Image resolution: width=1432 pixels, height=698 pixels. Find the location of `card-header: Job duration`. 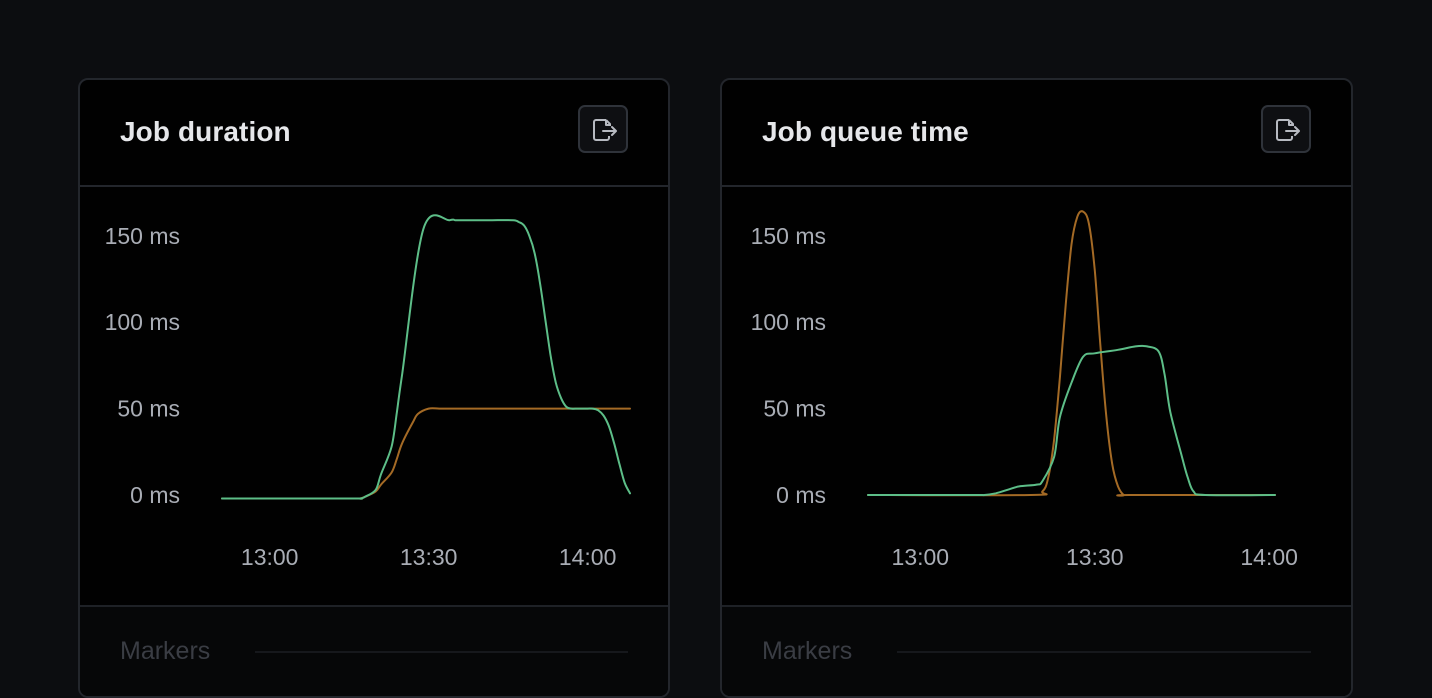

card-header: Job duration is located at coordinates (374, 133).